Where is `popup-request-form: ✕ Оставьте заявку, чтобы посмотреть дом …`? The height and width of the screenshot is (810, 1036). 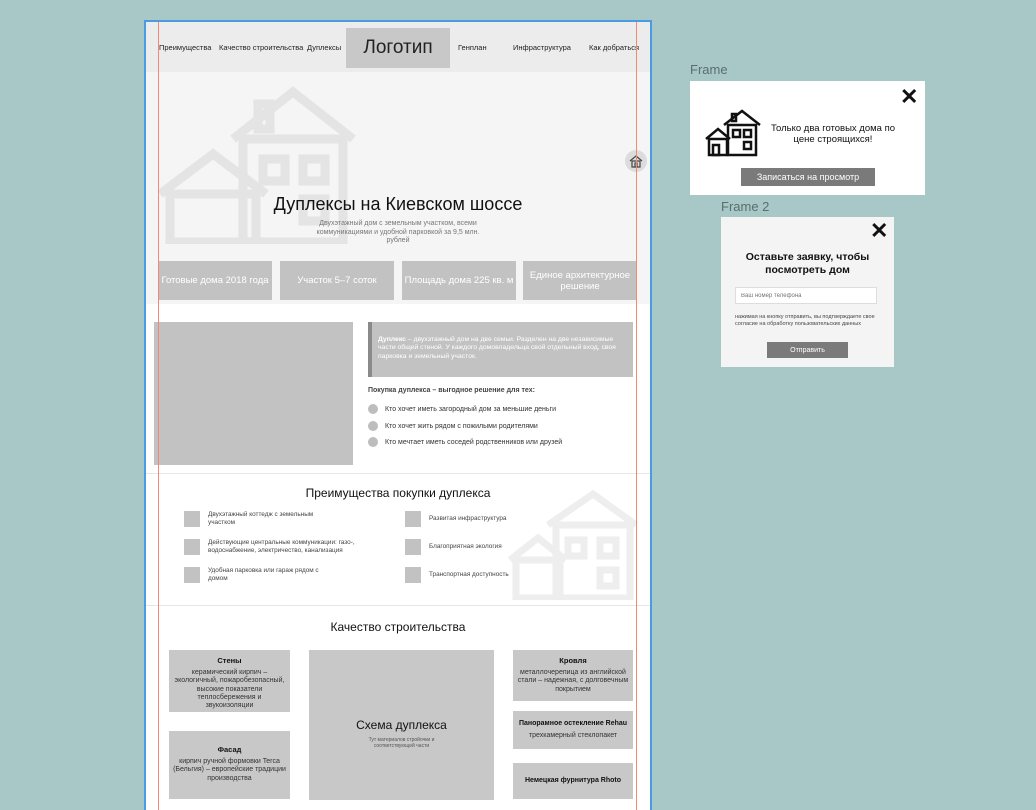 popup-request-form: ✕ Оставьте заявку, чтобы посмотреть дом … is located at coordinates (807, 292).